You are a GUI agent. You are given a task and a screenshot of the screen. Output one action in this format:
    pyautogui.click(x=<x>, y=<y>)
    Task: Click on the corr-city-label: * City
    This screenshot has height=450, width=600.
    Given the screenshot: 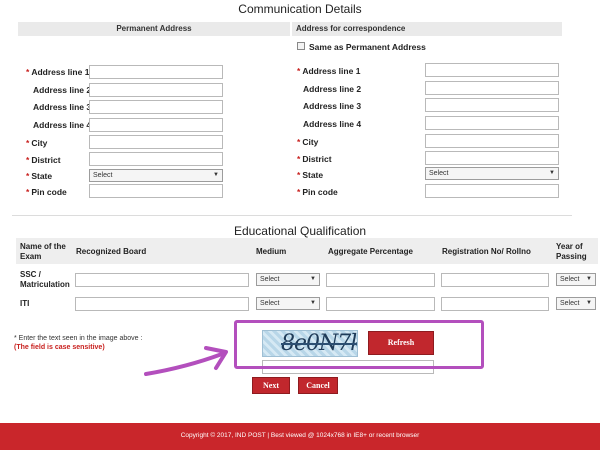 What is the action you would take?
    pyautogui.click(x=308, y=142)
    